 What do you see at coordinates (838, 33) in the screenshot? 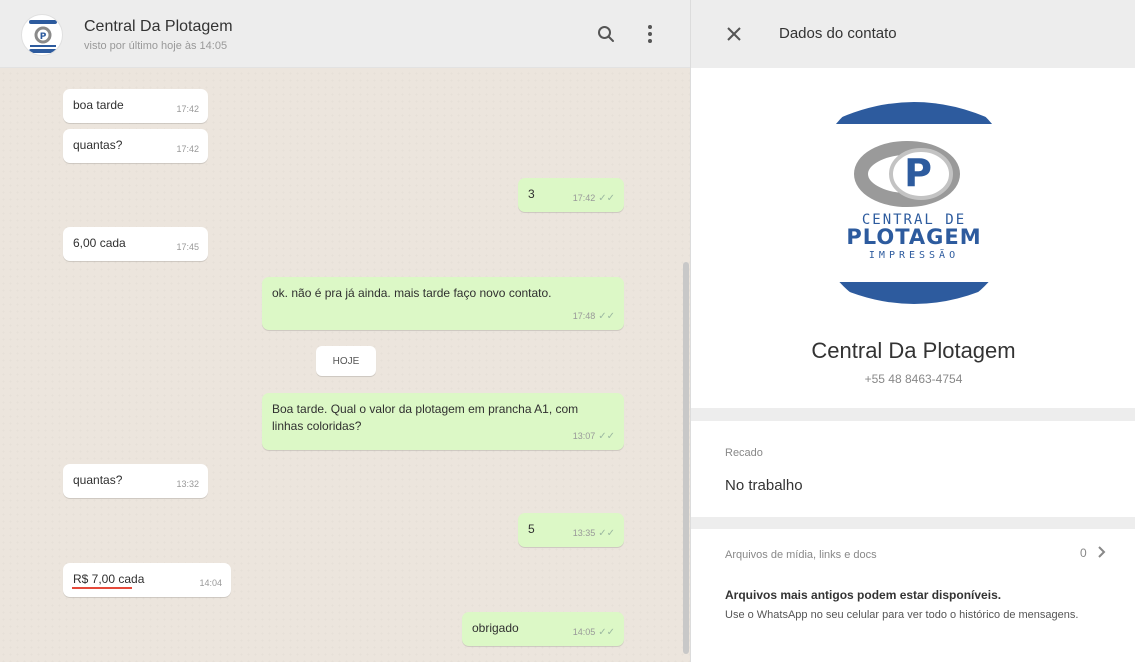
I see `panel-title: Dados do contato` at bounding box center [838, 33].